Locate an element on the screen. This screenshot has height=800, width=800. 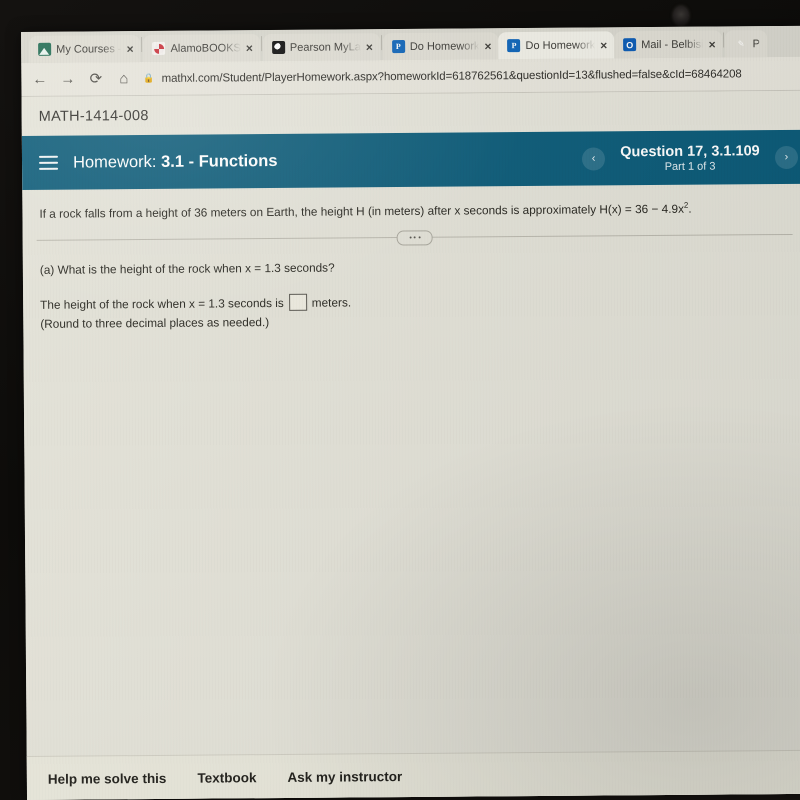
outlook-icon is located at coordinates (630, 45).